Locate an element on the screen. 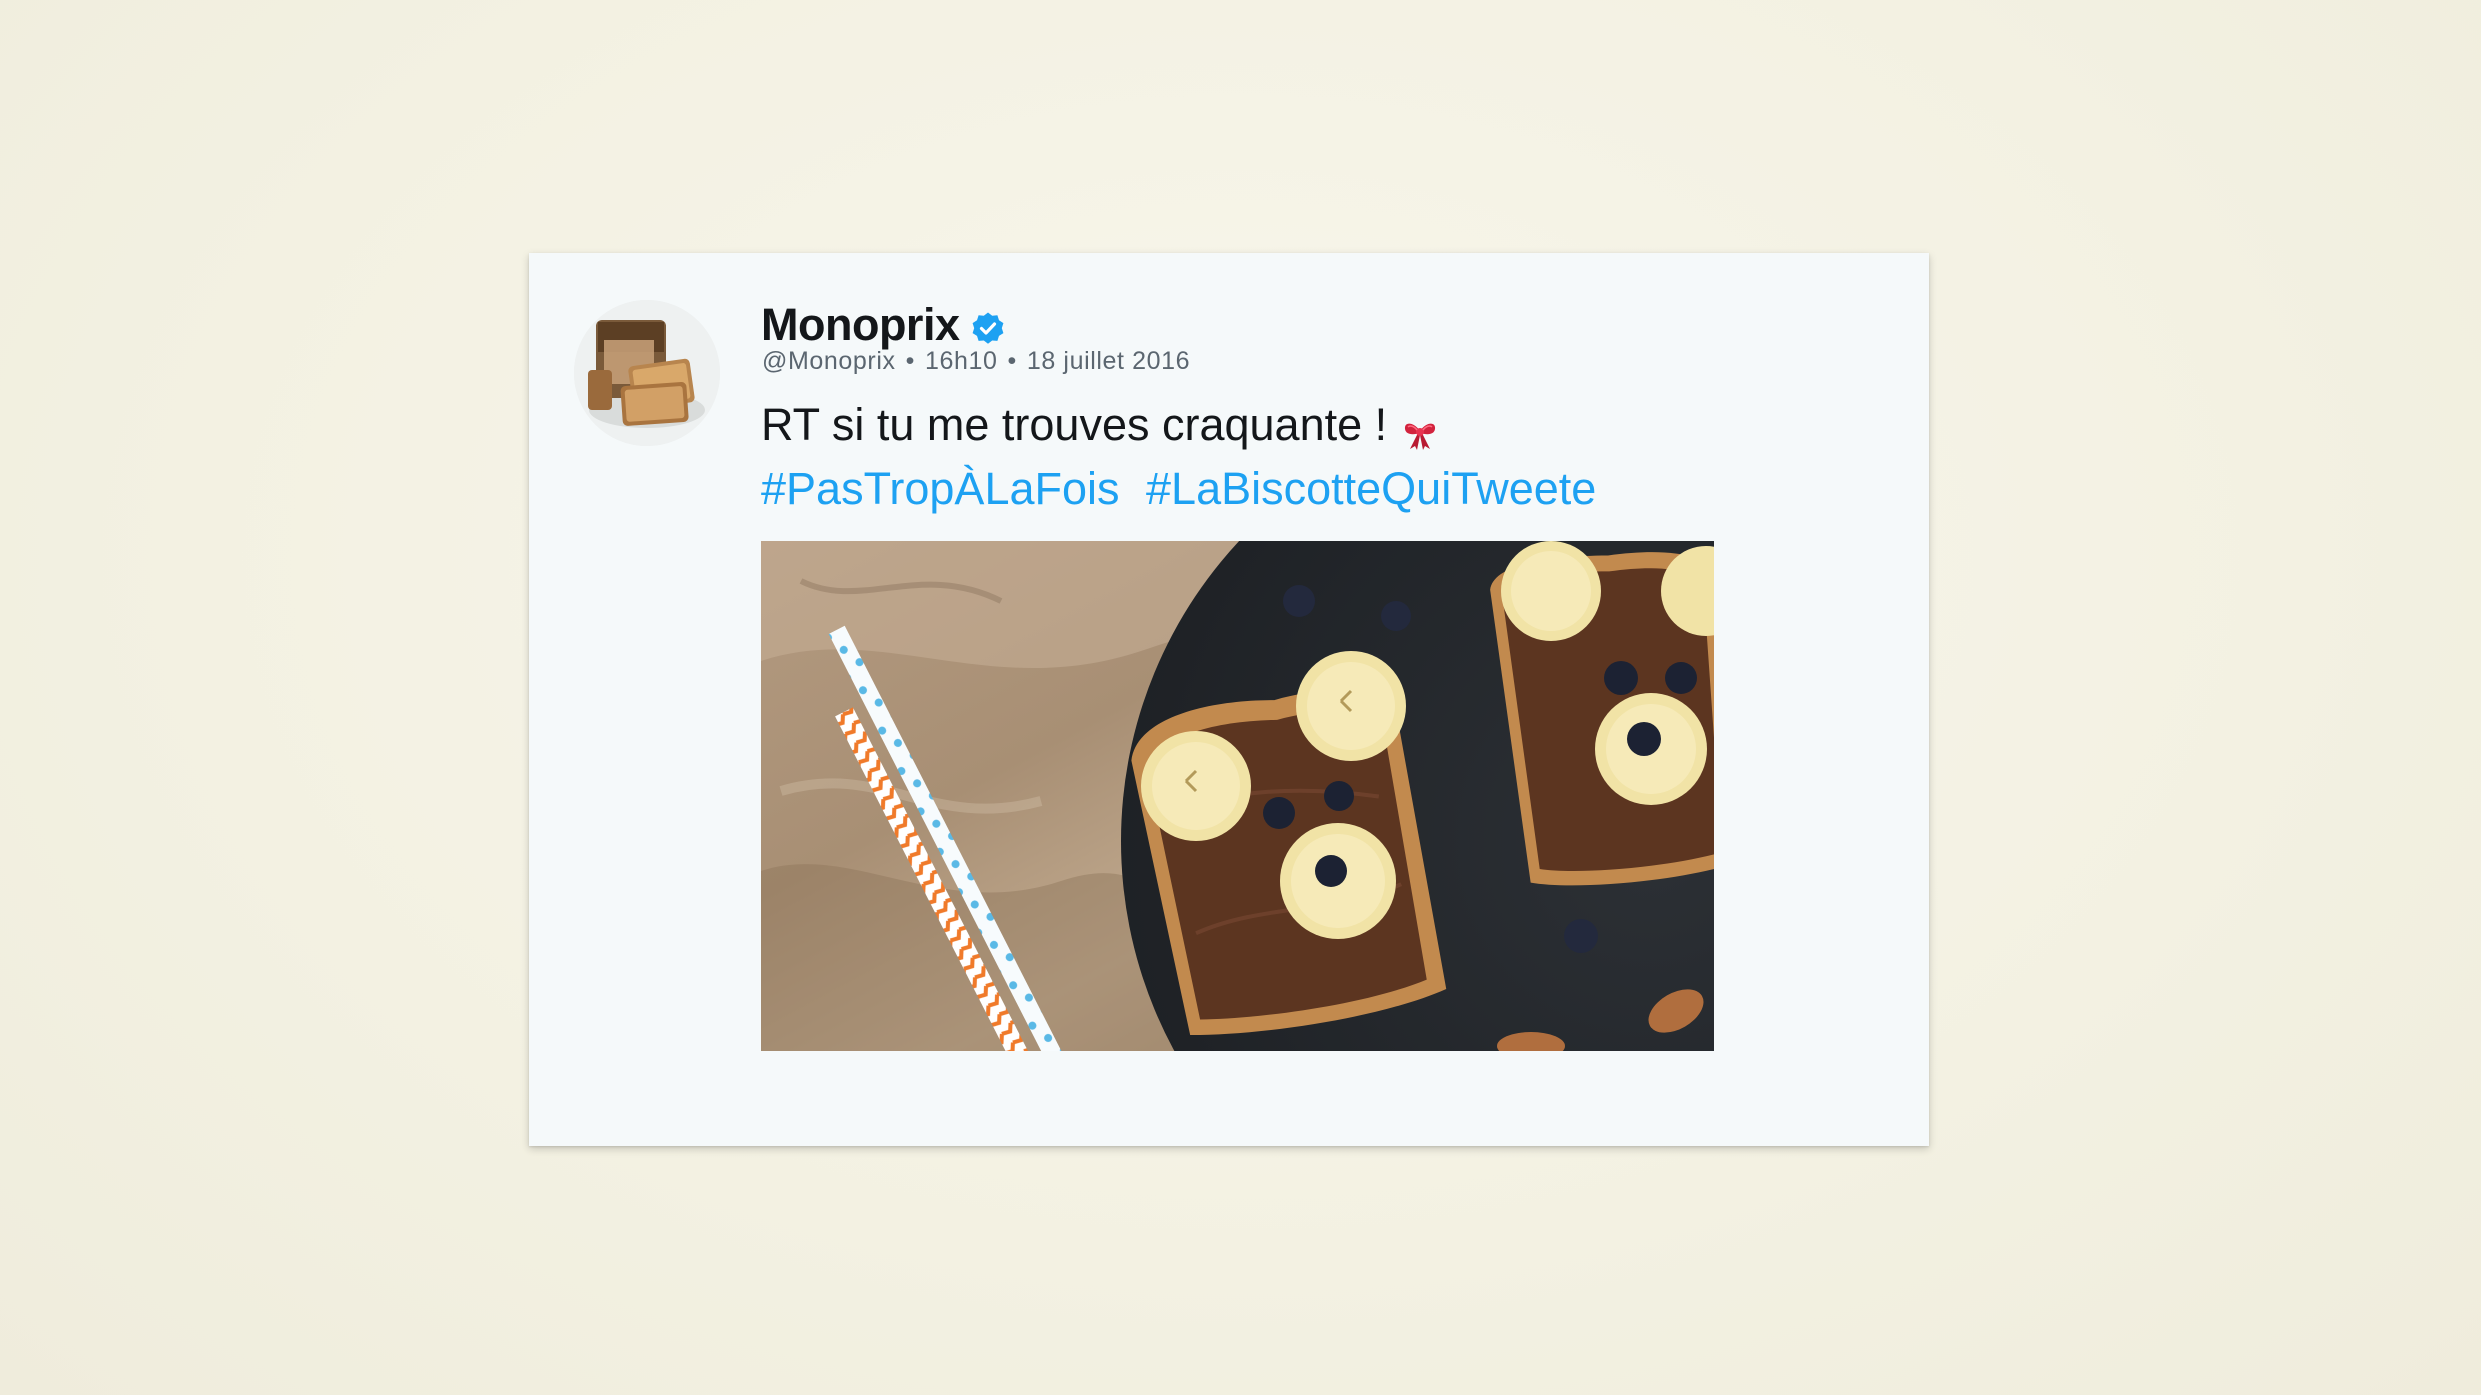 This screenshot has height=1395, width=2481. author-row: Monoprix is located at coordinates (883, 325).